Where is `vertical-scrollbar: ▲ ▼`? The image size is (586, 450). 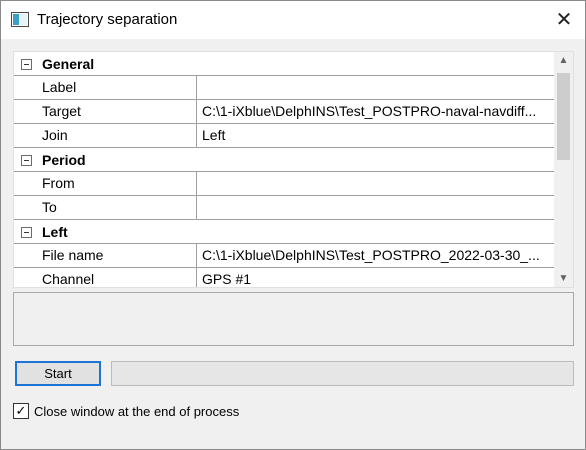
vertical-scrollbar: ▲ ▼ is located at coordinates (563, 169).